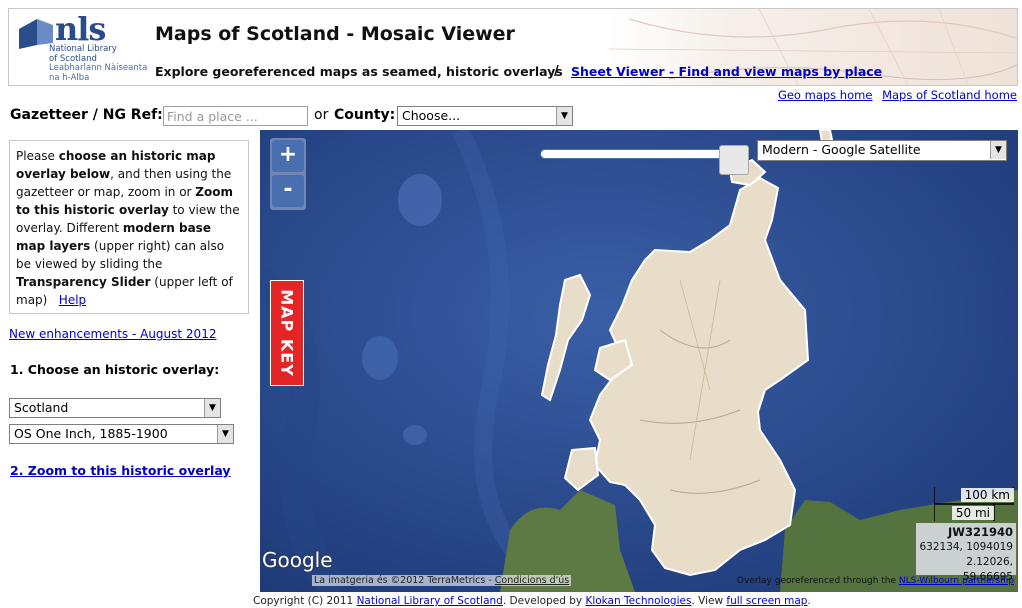 The image size is (1022, 608). I want to click on attribution-text: La imatgeria és ©2012 TerraMetrics -, so click(404, 580).